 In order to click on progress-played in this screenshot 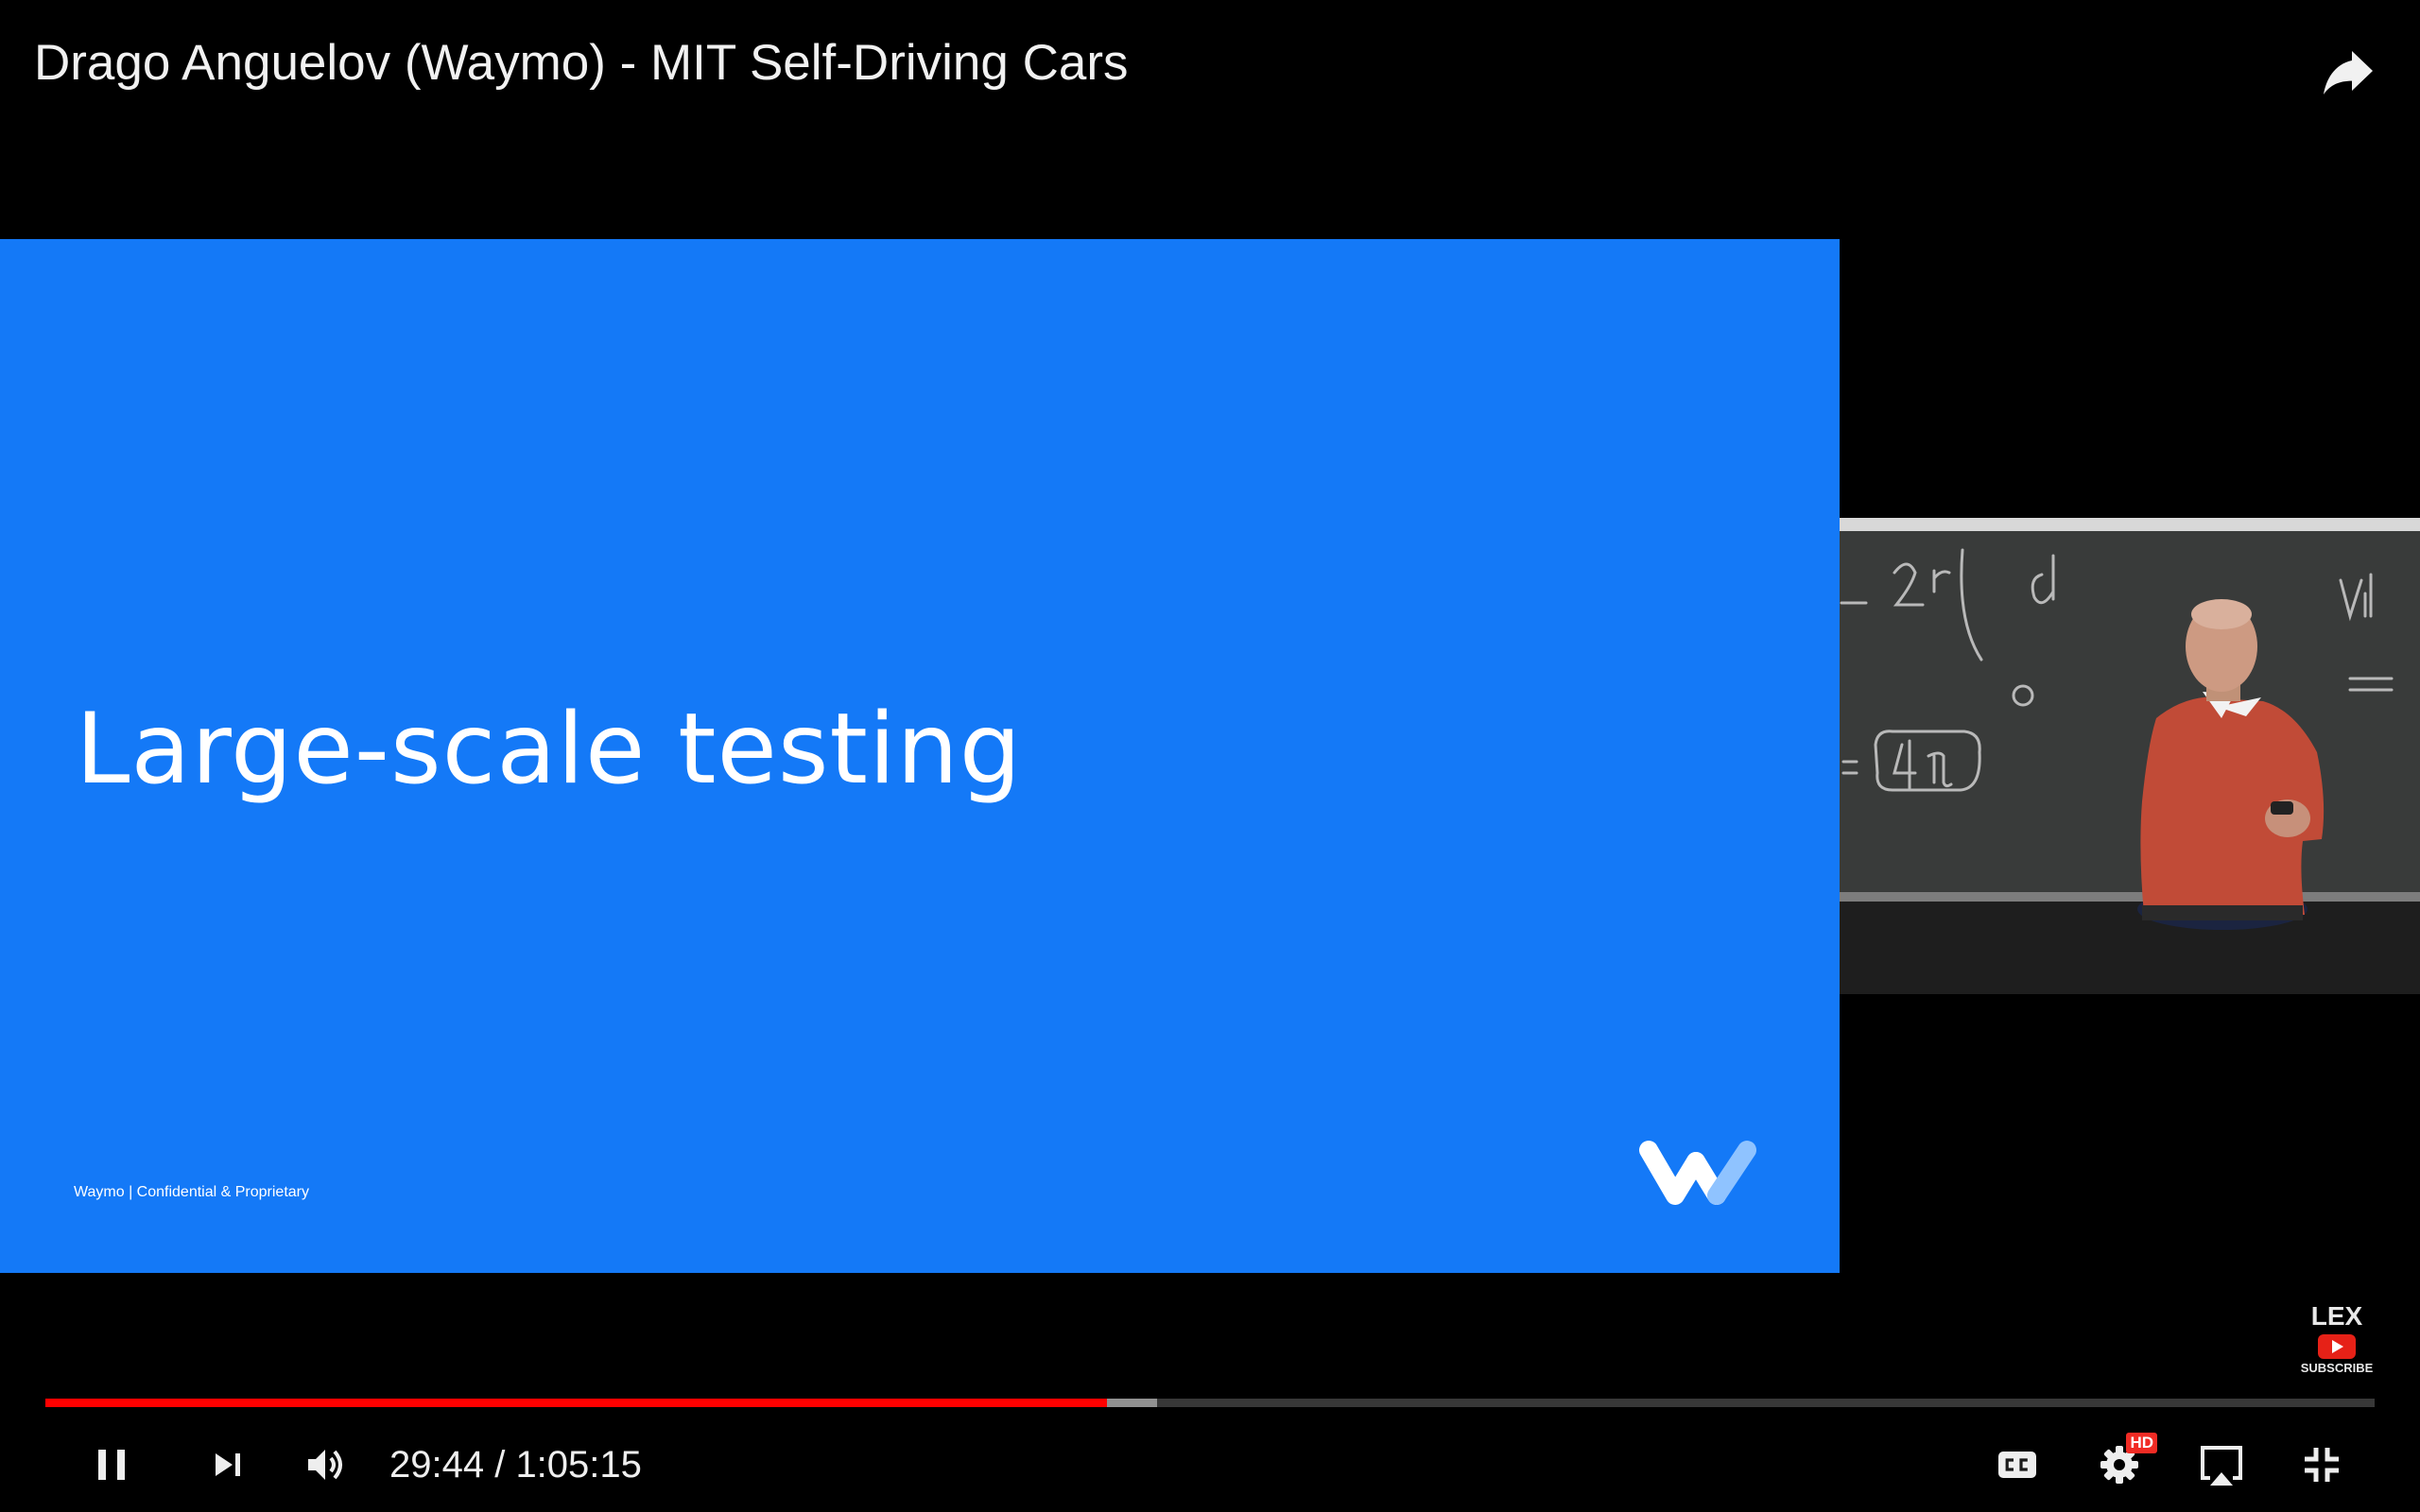, I will do `click(576, 1403)`.